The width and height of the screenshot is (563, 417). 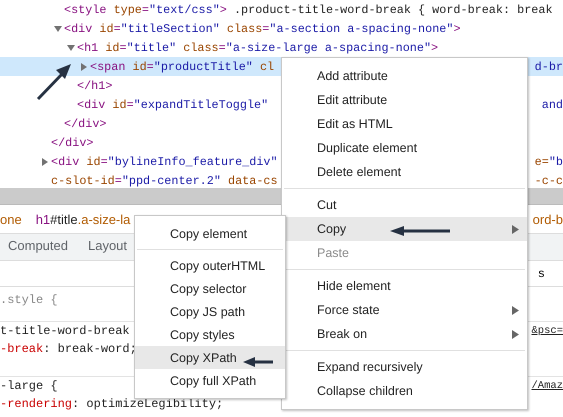 What do you see at coordinates (541, 273) in the screenshot?
I see `code-fragment: s` at bounding box center [541, 273].